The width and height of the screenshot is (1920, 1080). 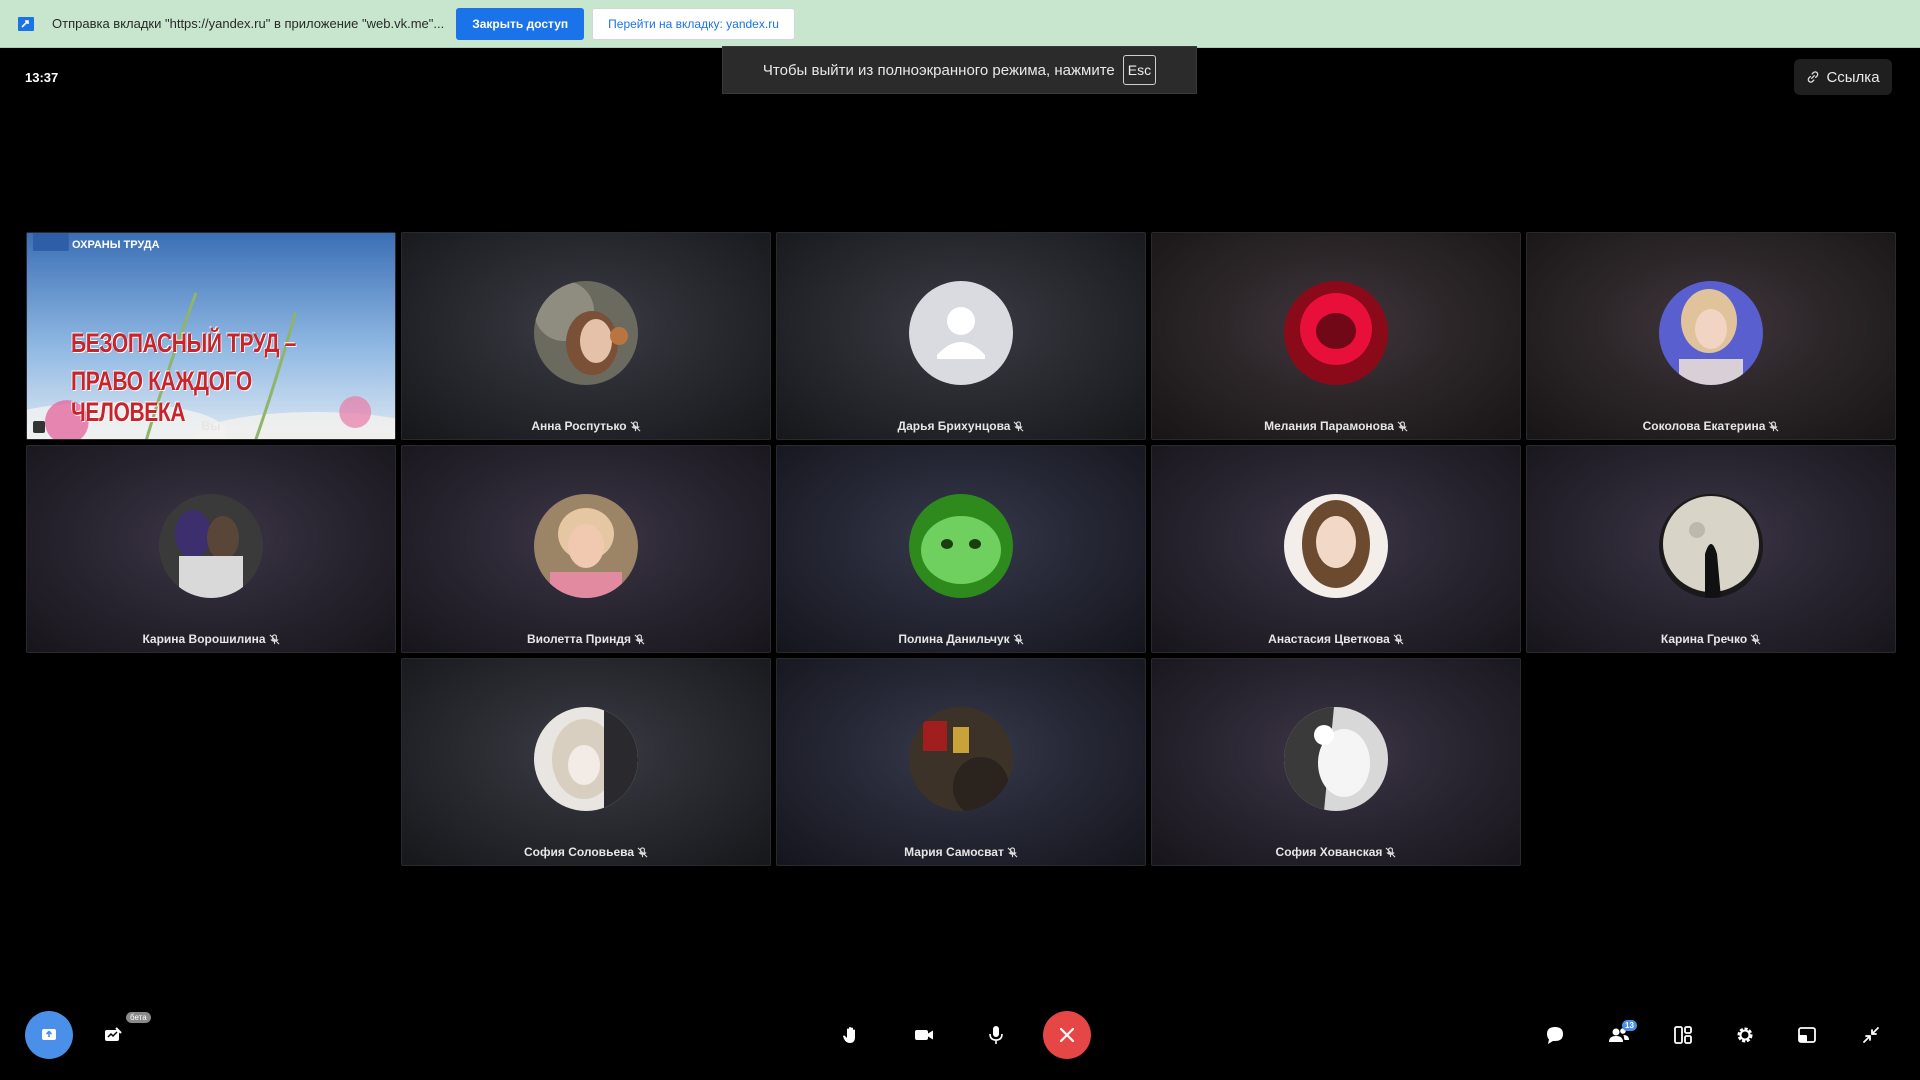 I want to click on layout-icon, so click(x=1683, y=1035).